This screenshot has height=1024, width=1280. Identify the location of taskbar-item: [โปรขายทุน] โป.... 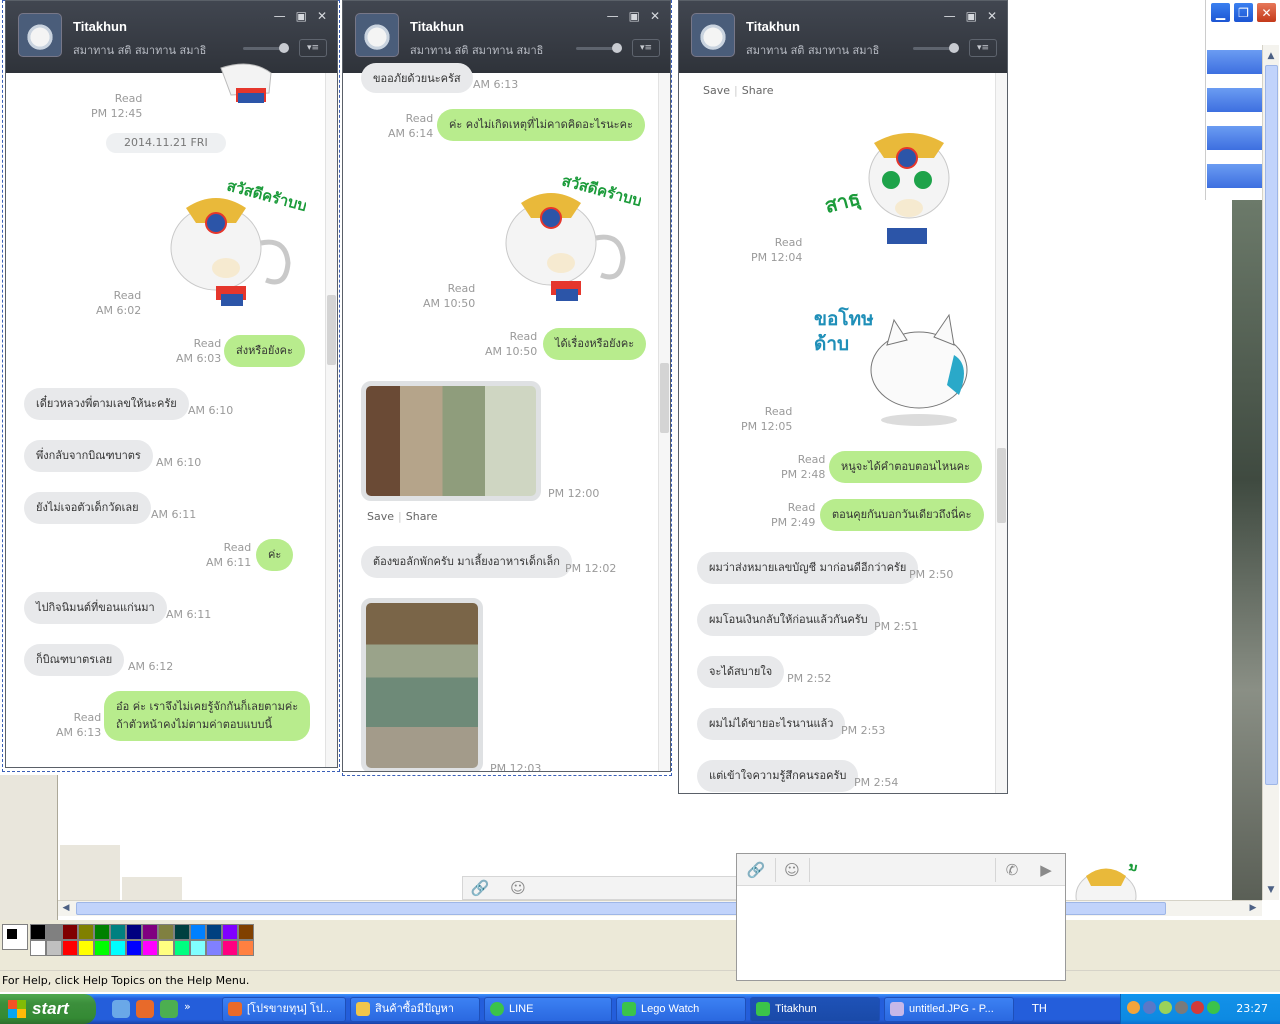
(284, 1009).